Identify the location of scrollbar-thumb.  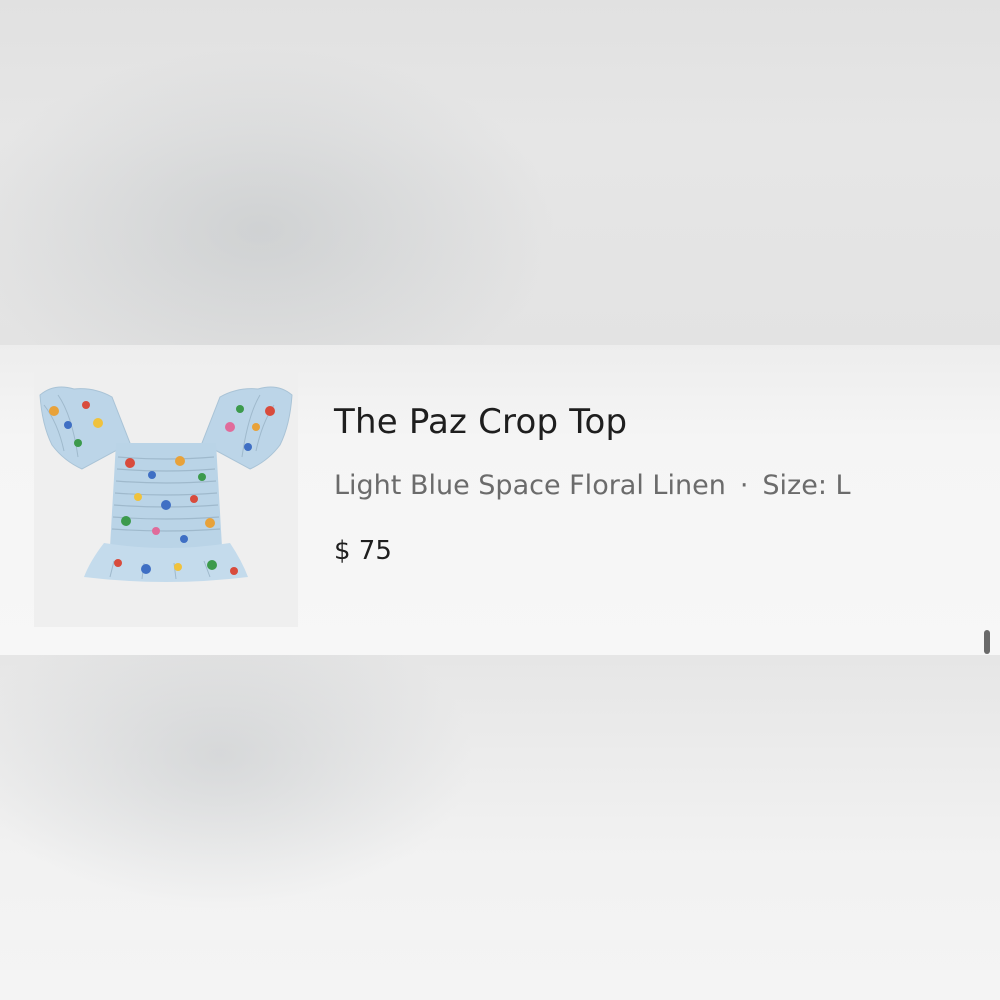
(987, 642).